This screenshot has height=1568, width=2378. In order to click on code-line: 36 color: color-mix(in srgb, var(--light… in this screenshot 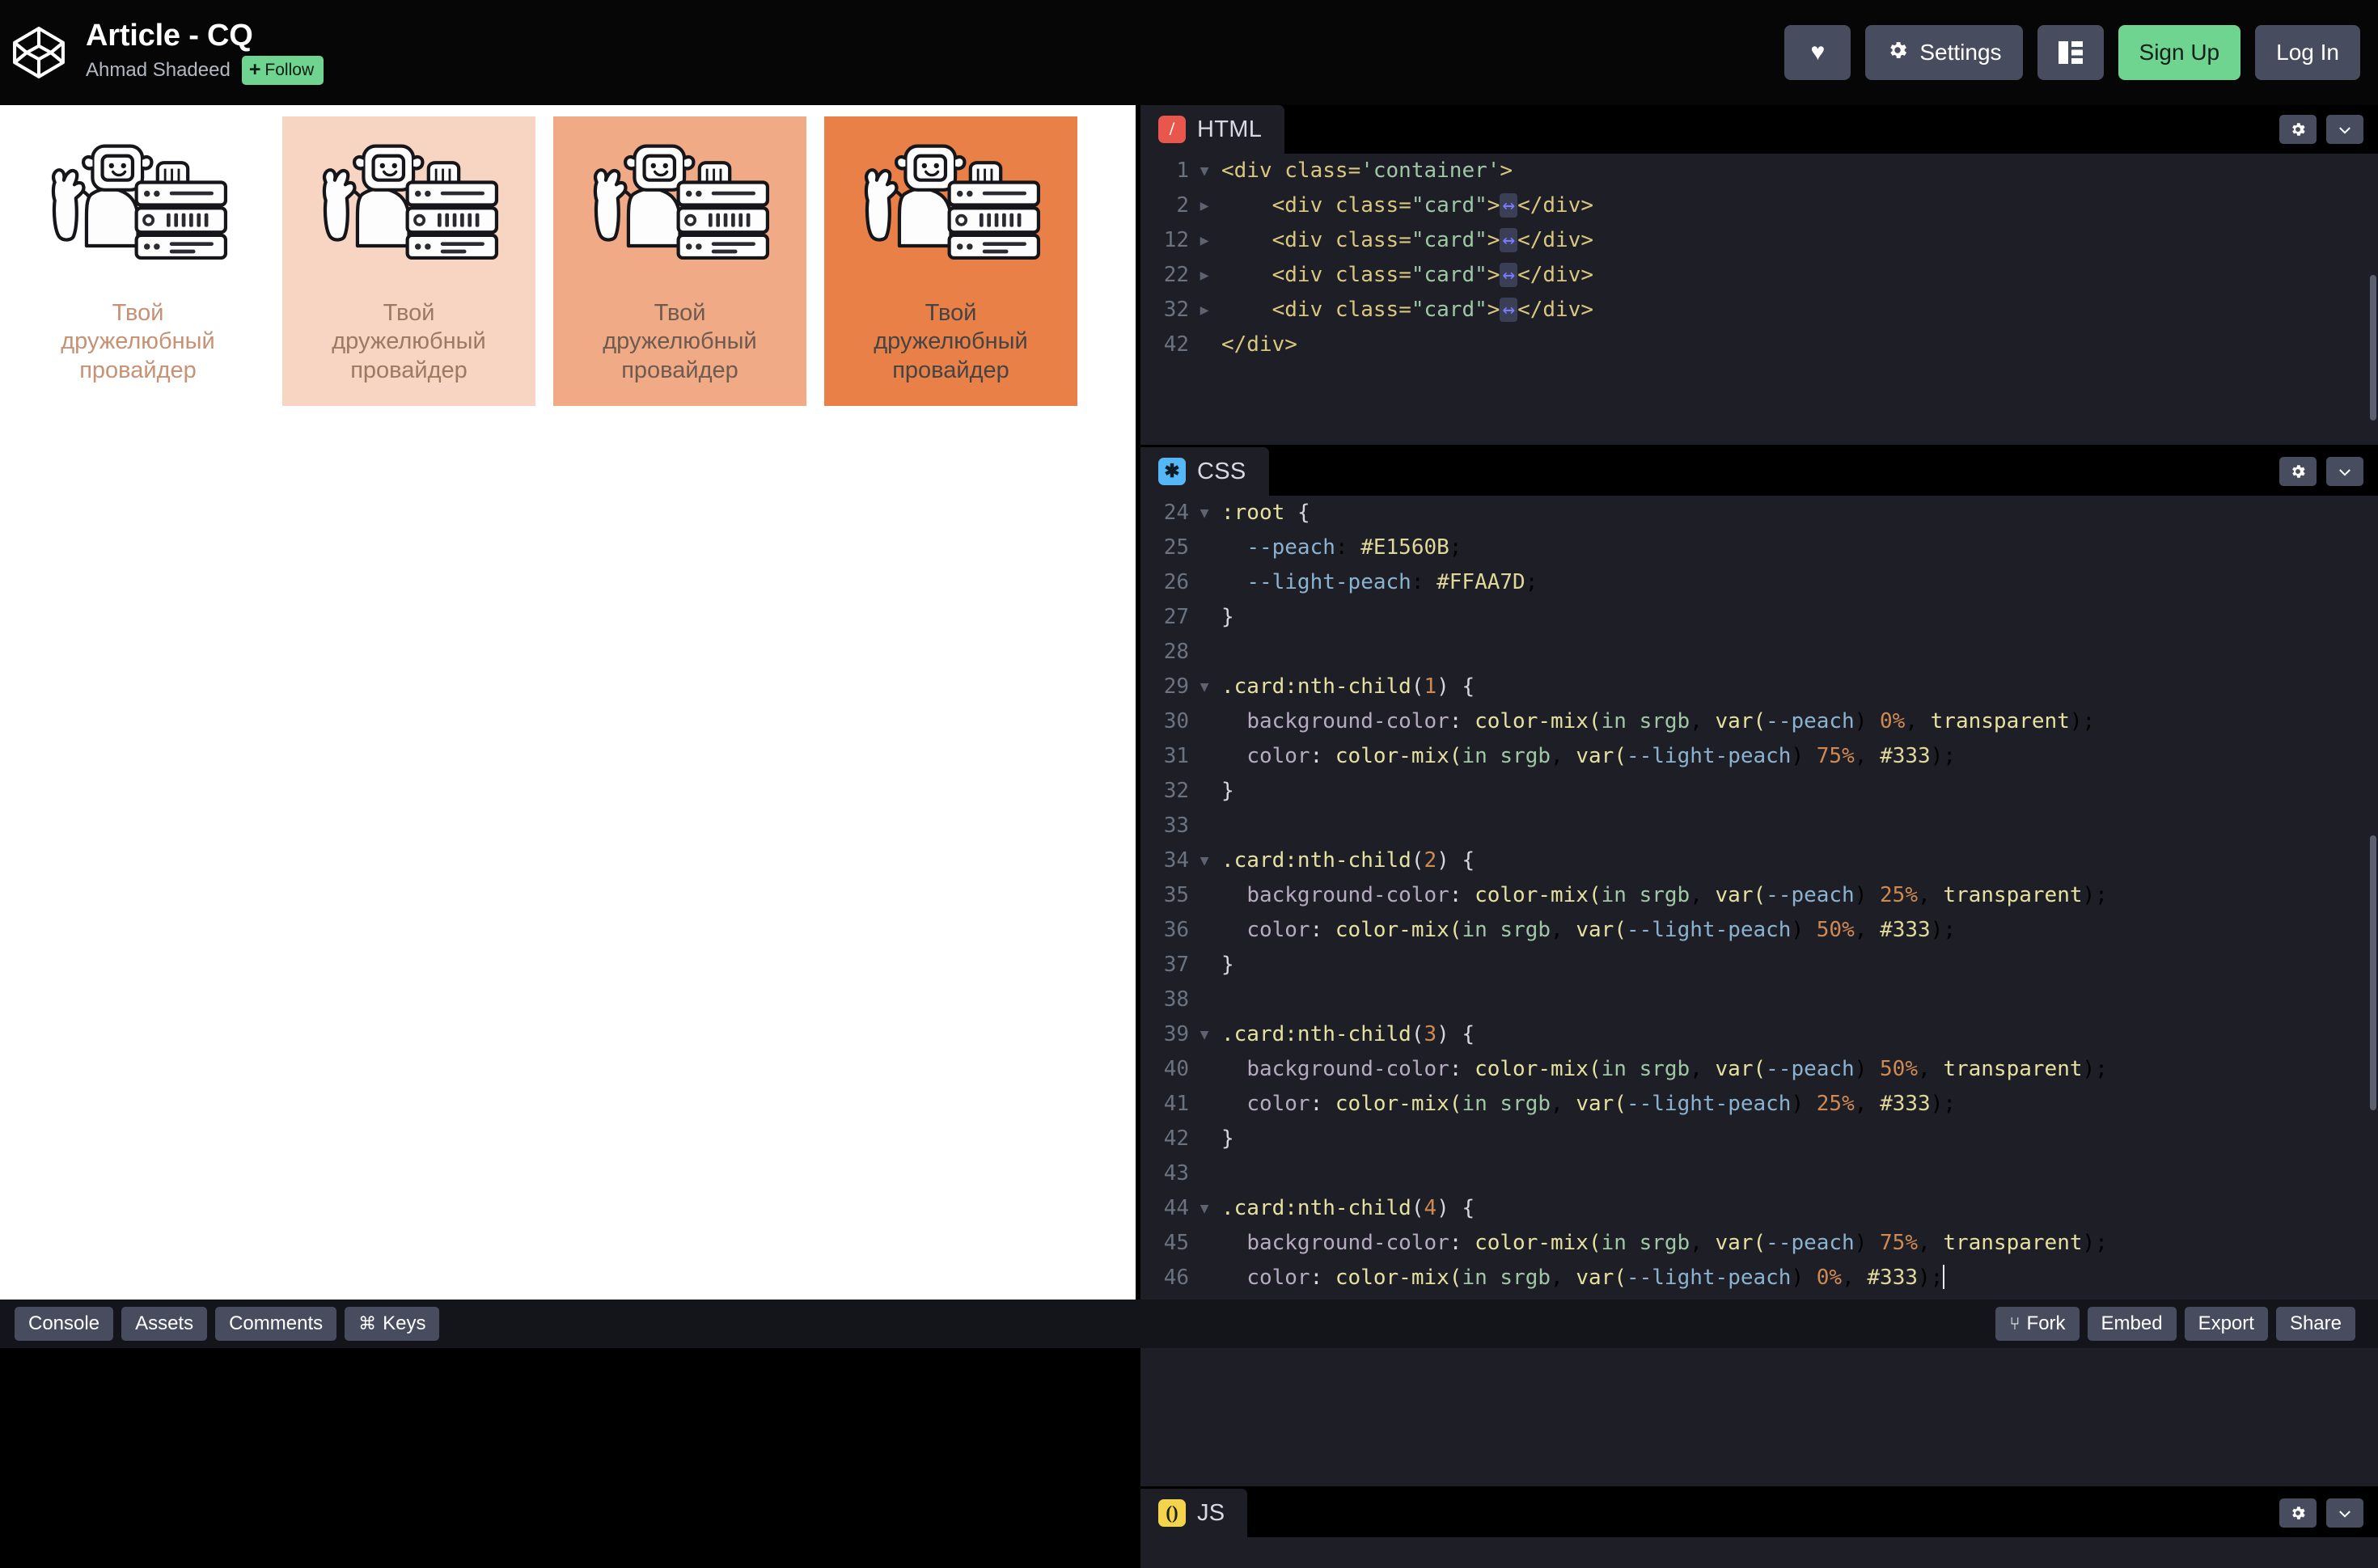, I will do `click(1759, 930)`.